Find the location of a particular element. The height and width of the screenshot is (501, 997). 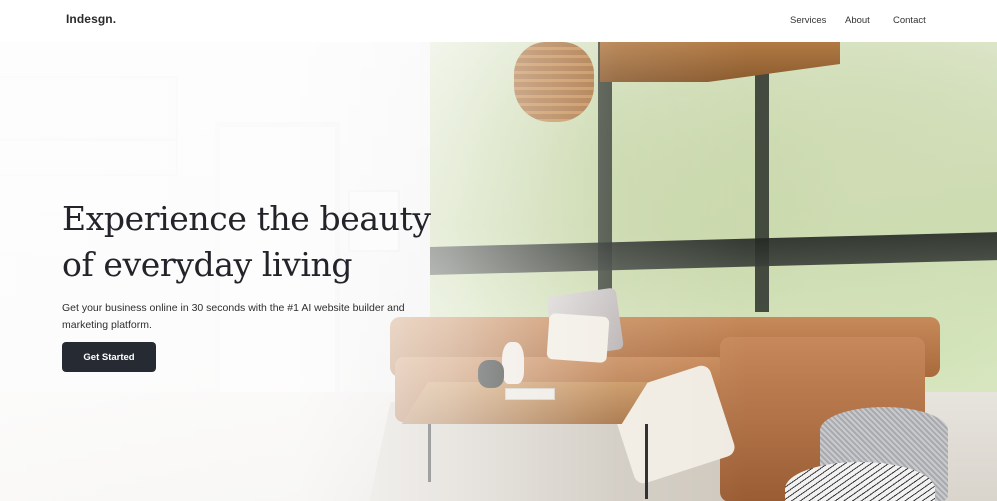

nav-link-about: About is located at coordinates (857, 20).